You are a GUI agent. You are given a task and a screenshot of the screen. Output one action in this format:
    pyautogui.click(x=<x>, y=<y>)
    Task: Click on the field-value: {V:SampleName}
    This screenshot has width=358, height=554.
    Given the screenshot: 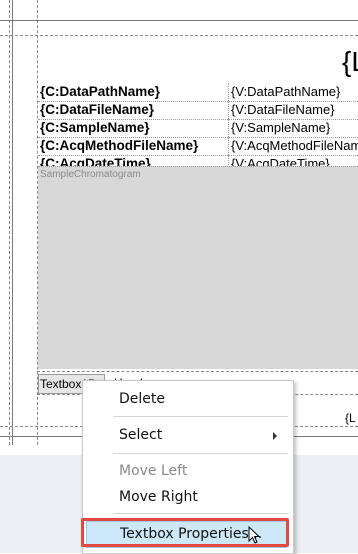 What is the action you would take?
    pyautogui.click(x=281, y=127)
    